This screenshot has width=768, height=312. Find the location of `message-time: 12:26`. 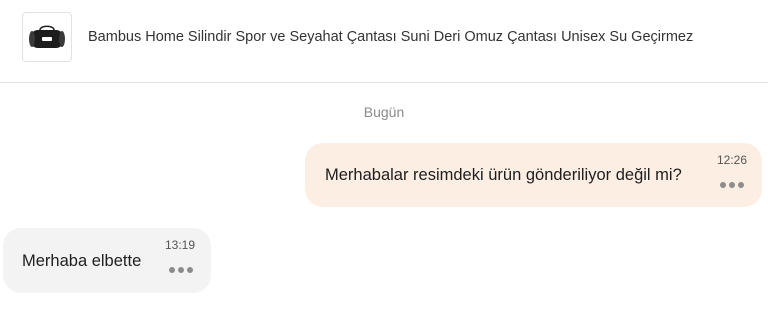

message-time: 12:26 is located at coordinates (731, 160).